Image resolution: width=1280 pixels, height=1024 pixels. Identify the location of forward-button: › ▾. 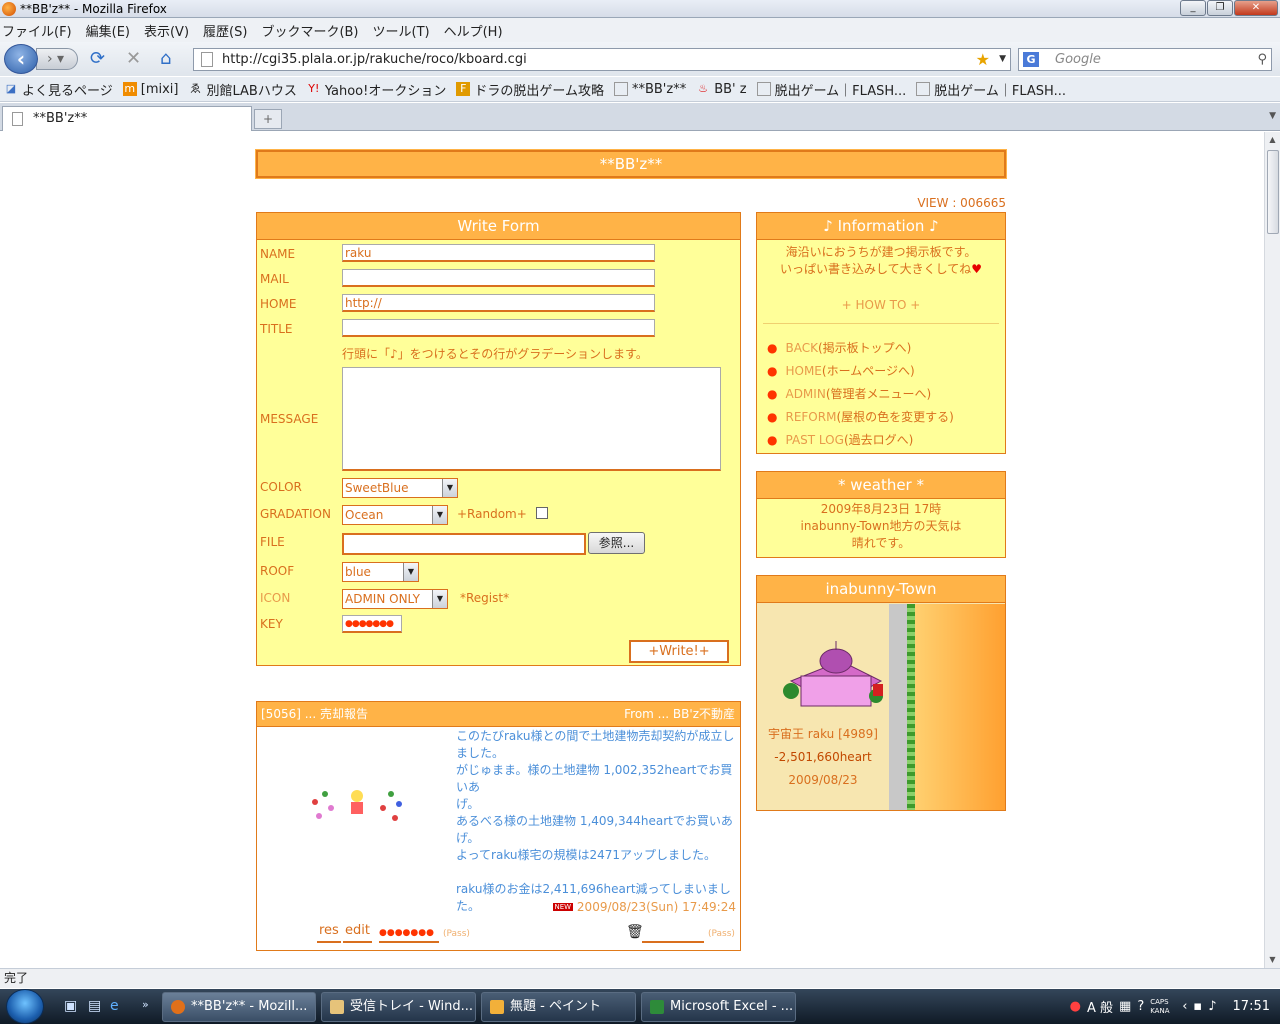
(57, 59).